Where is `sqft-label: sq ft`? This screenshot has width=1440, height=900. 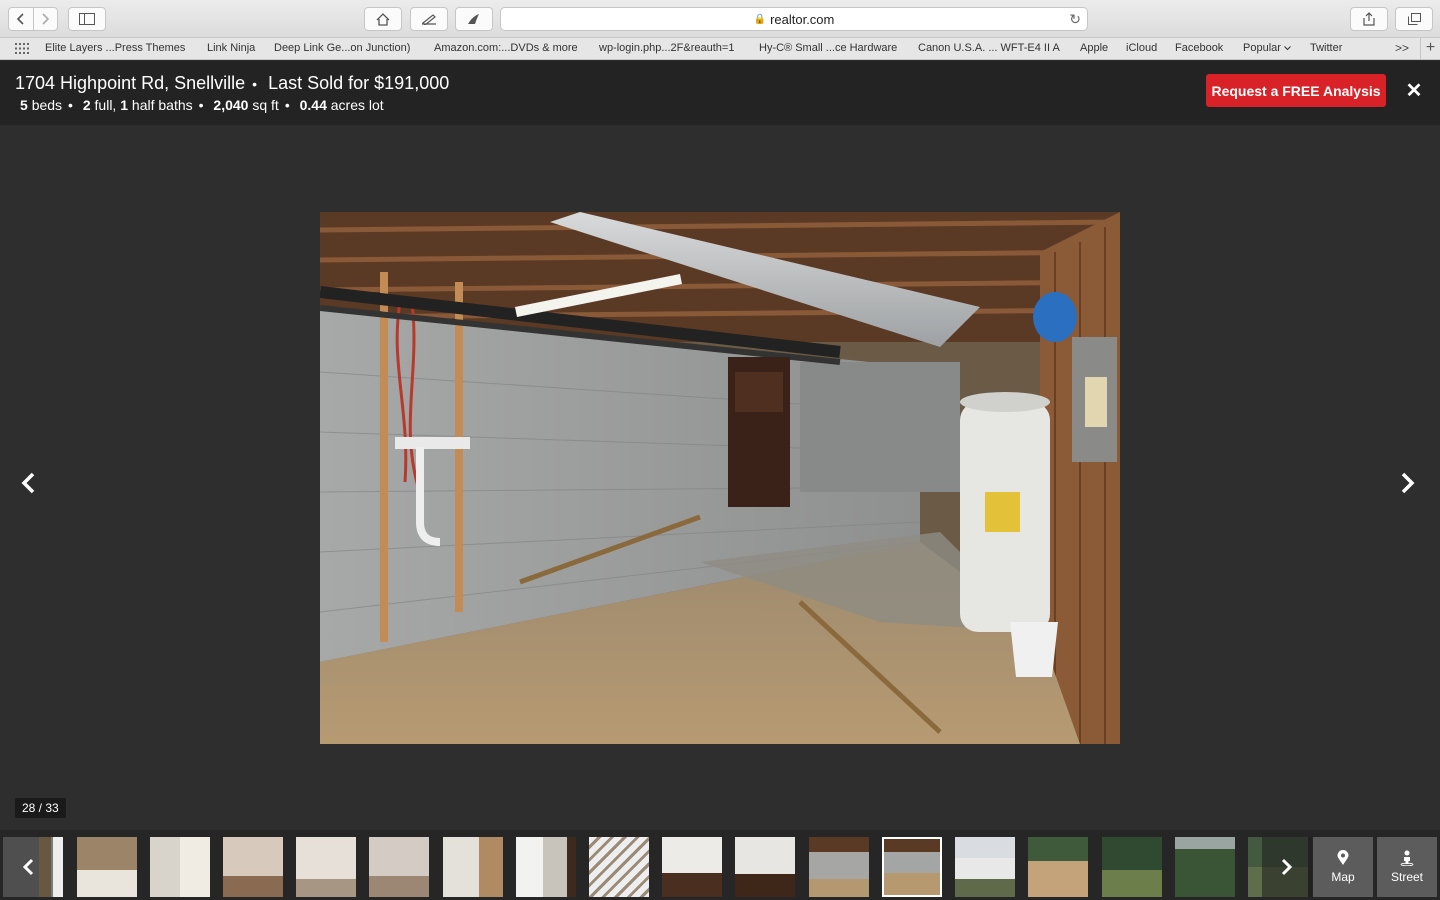 sqft-label: sq ft is located at coordinates (265, 105).